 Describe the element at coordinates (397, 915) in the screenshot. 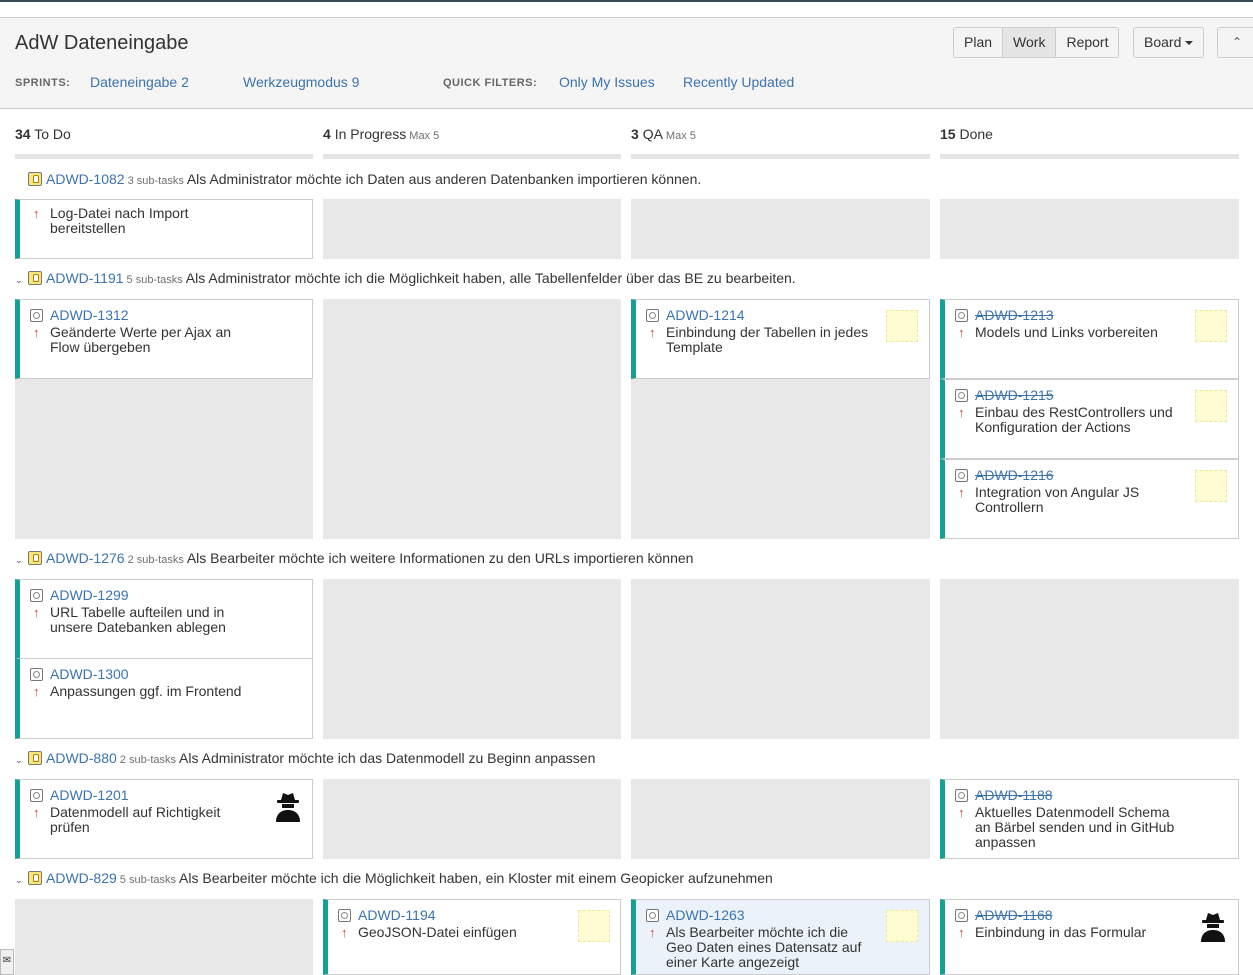

I see `card-key: ADWD-1194` at that location.